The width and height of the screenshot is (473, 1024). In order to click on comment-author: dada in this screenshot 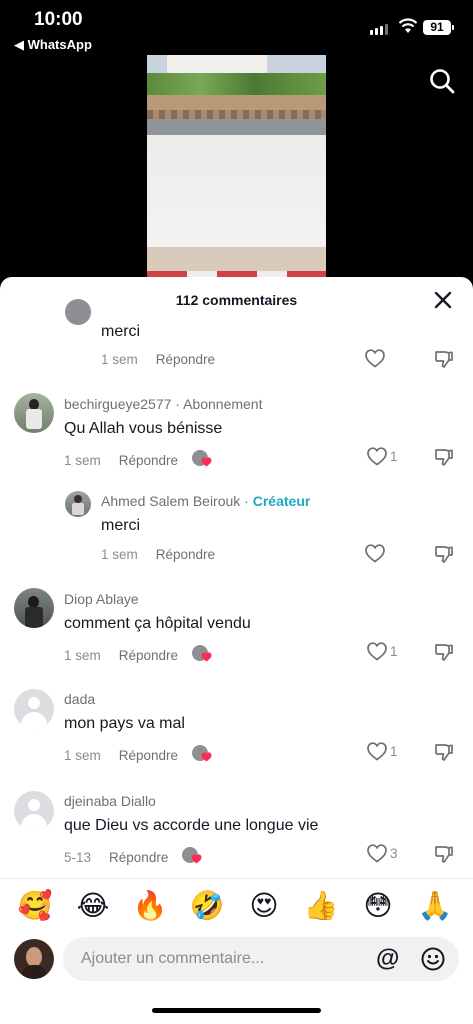, I will do `click(79, 699)`.